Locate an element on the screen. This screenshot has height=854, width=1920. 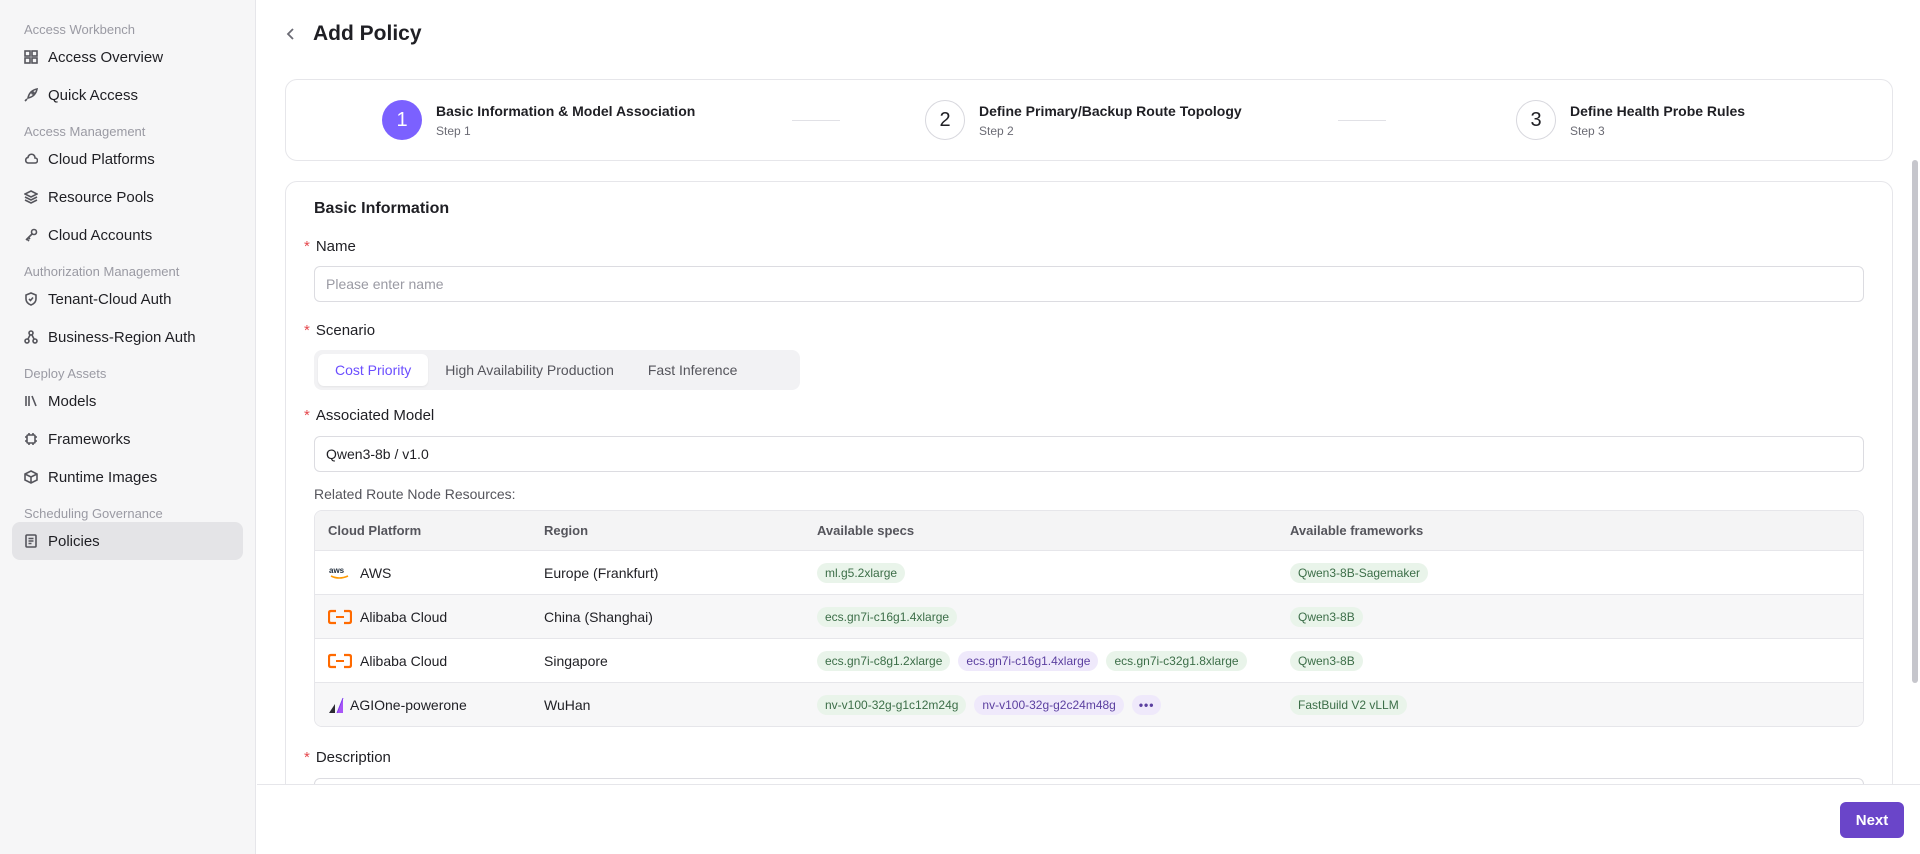
cloud-platform-name: Alibaba Cloud is located at coordinates (404, 660).